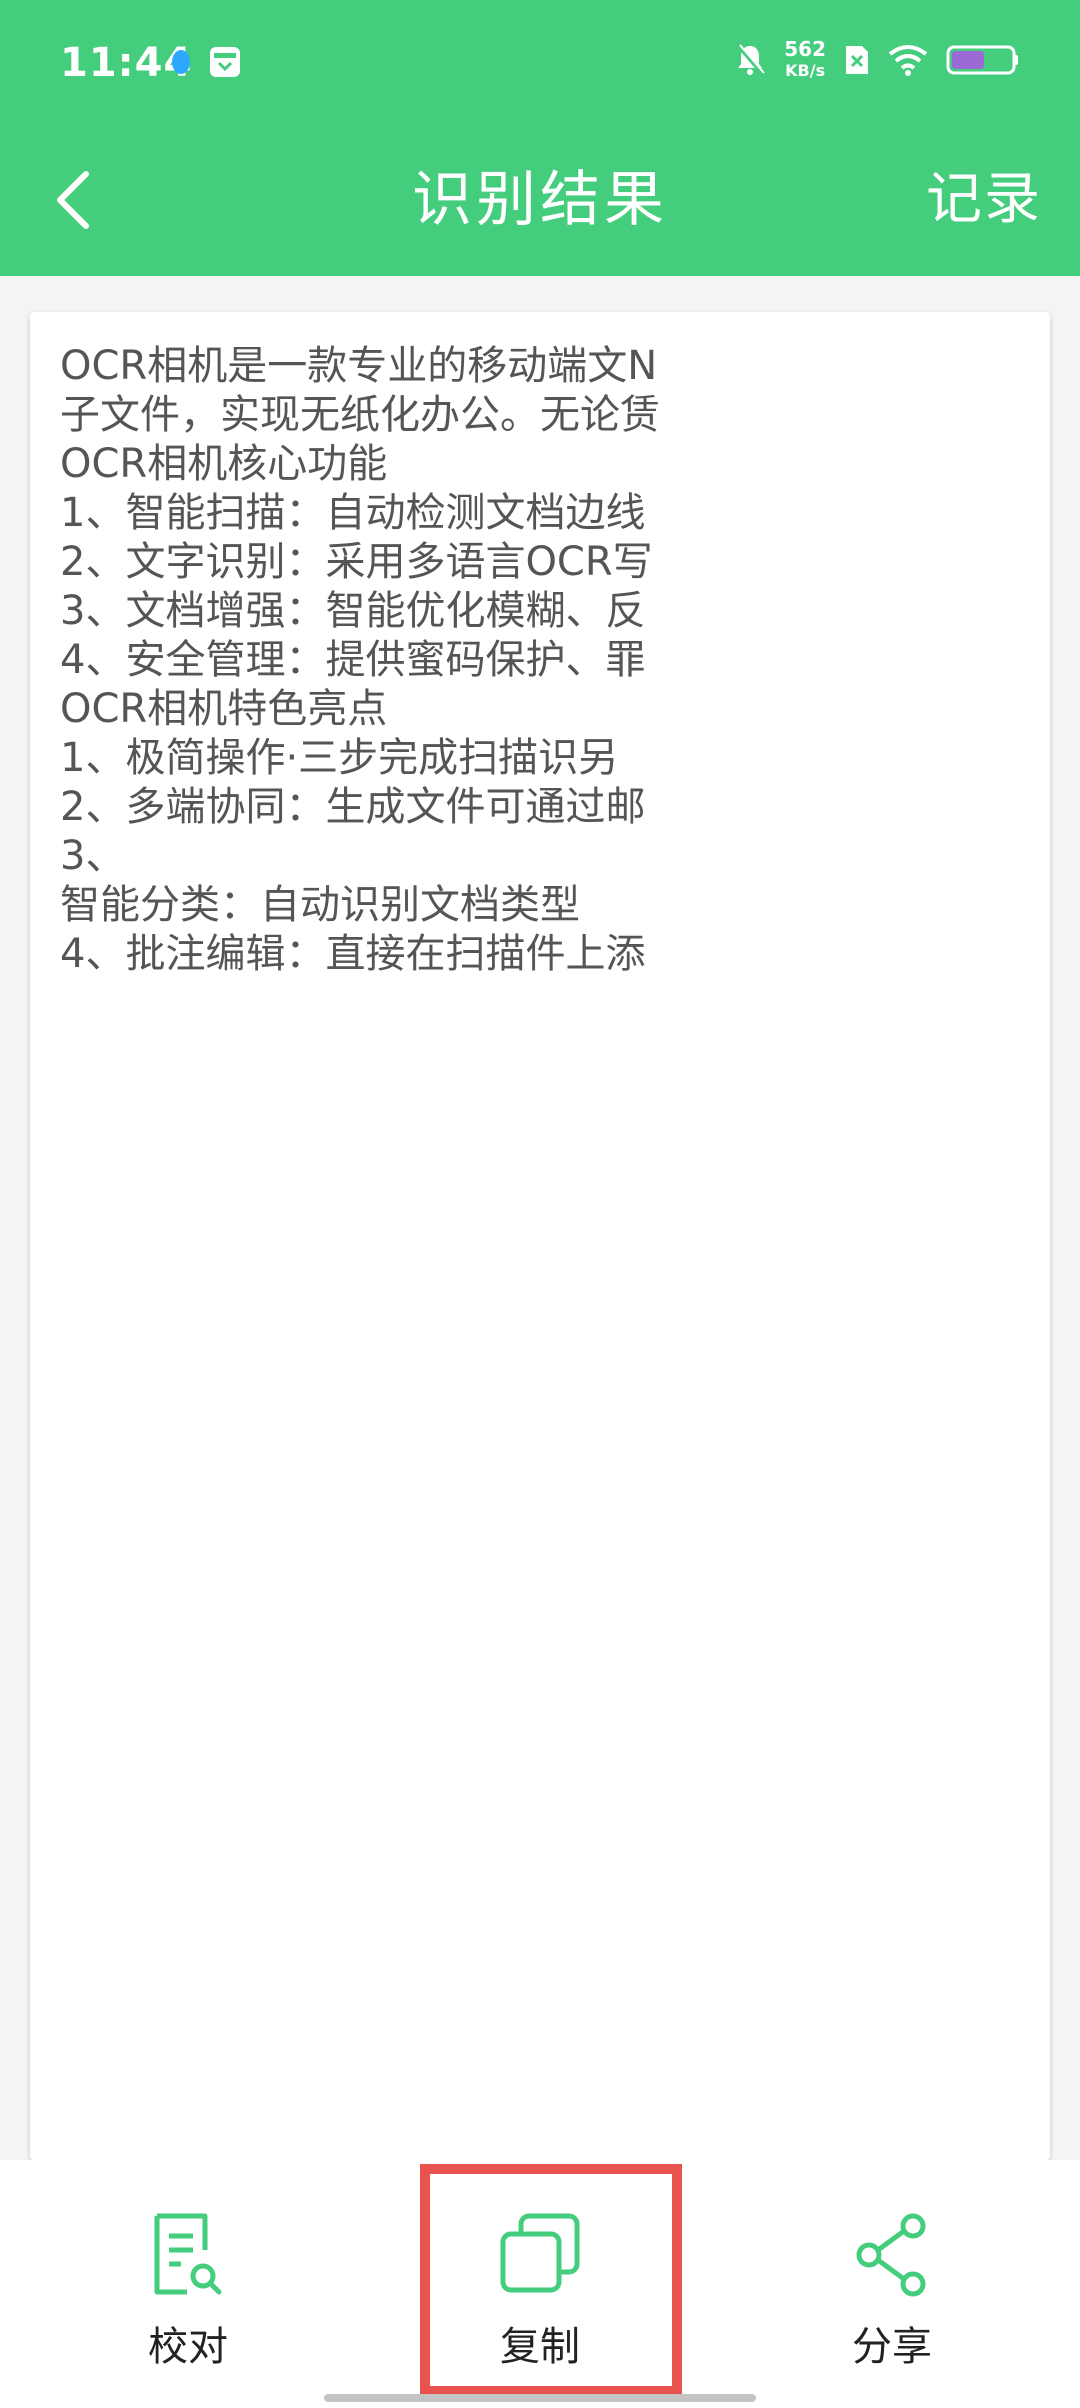  I want to click on proofread-label: 校对, so click(188, 2347).